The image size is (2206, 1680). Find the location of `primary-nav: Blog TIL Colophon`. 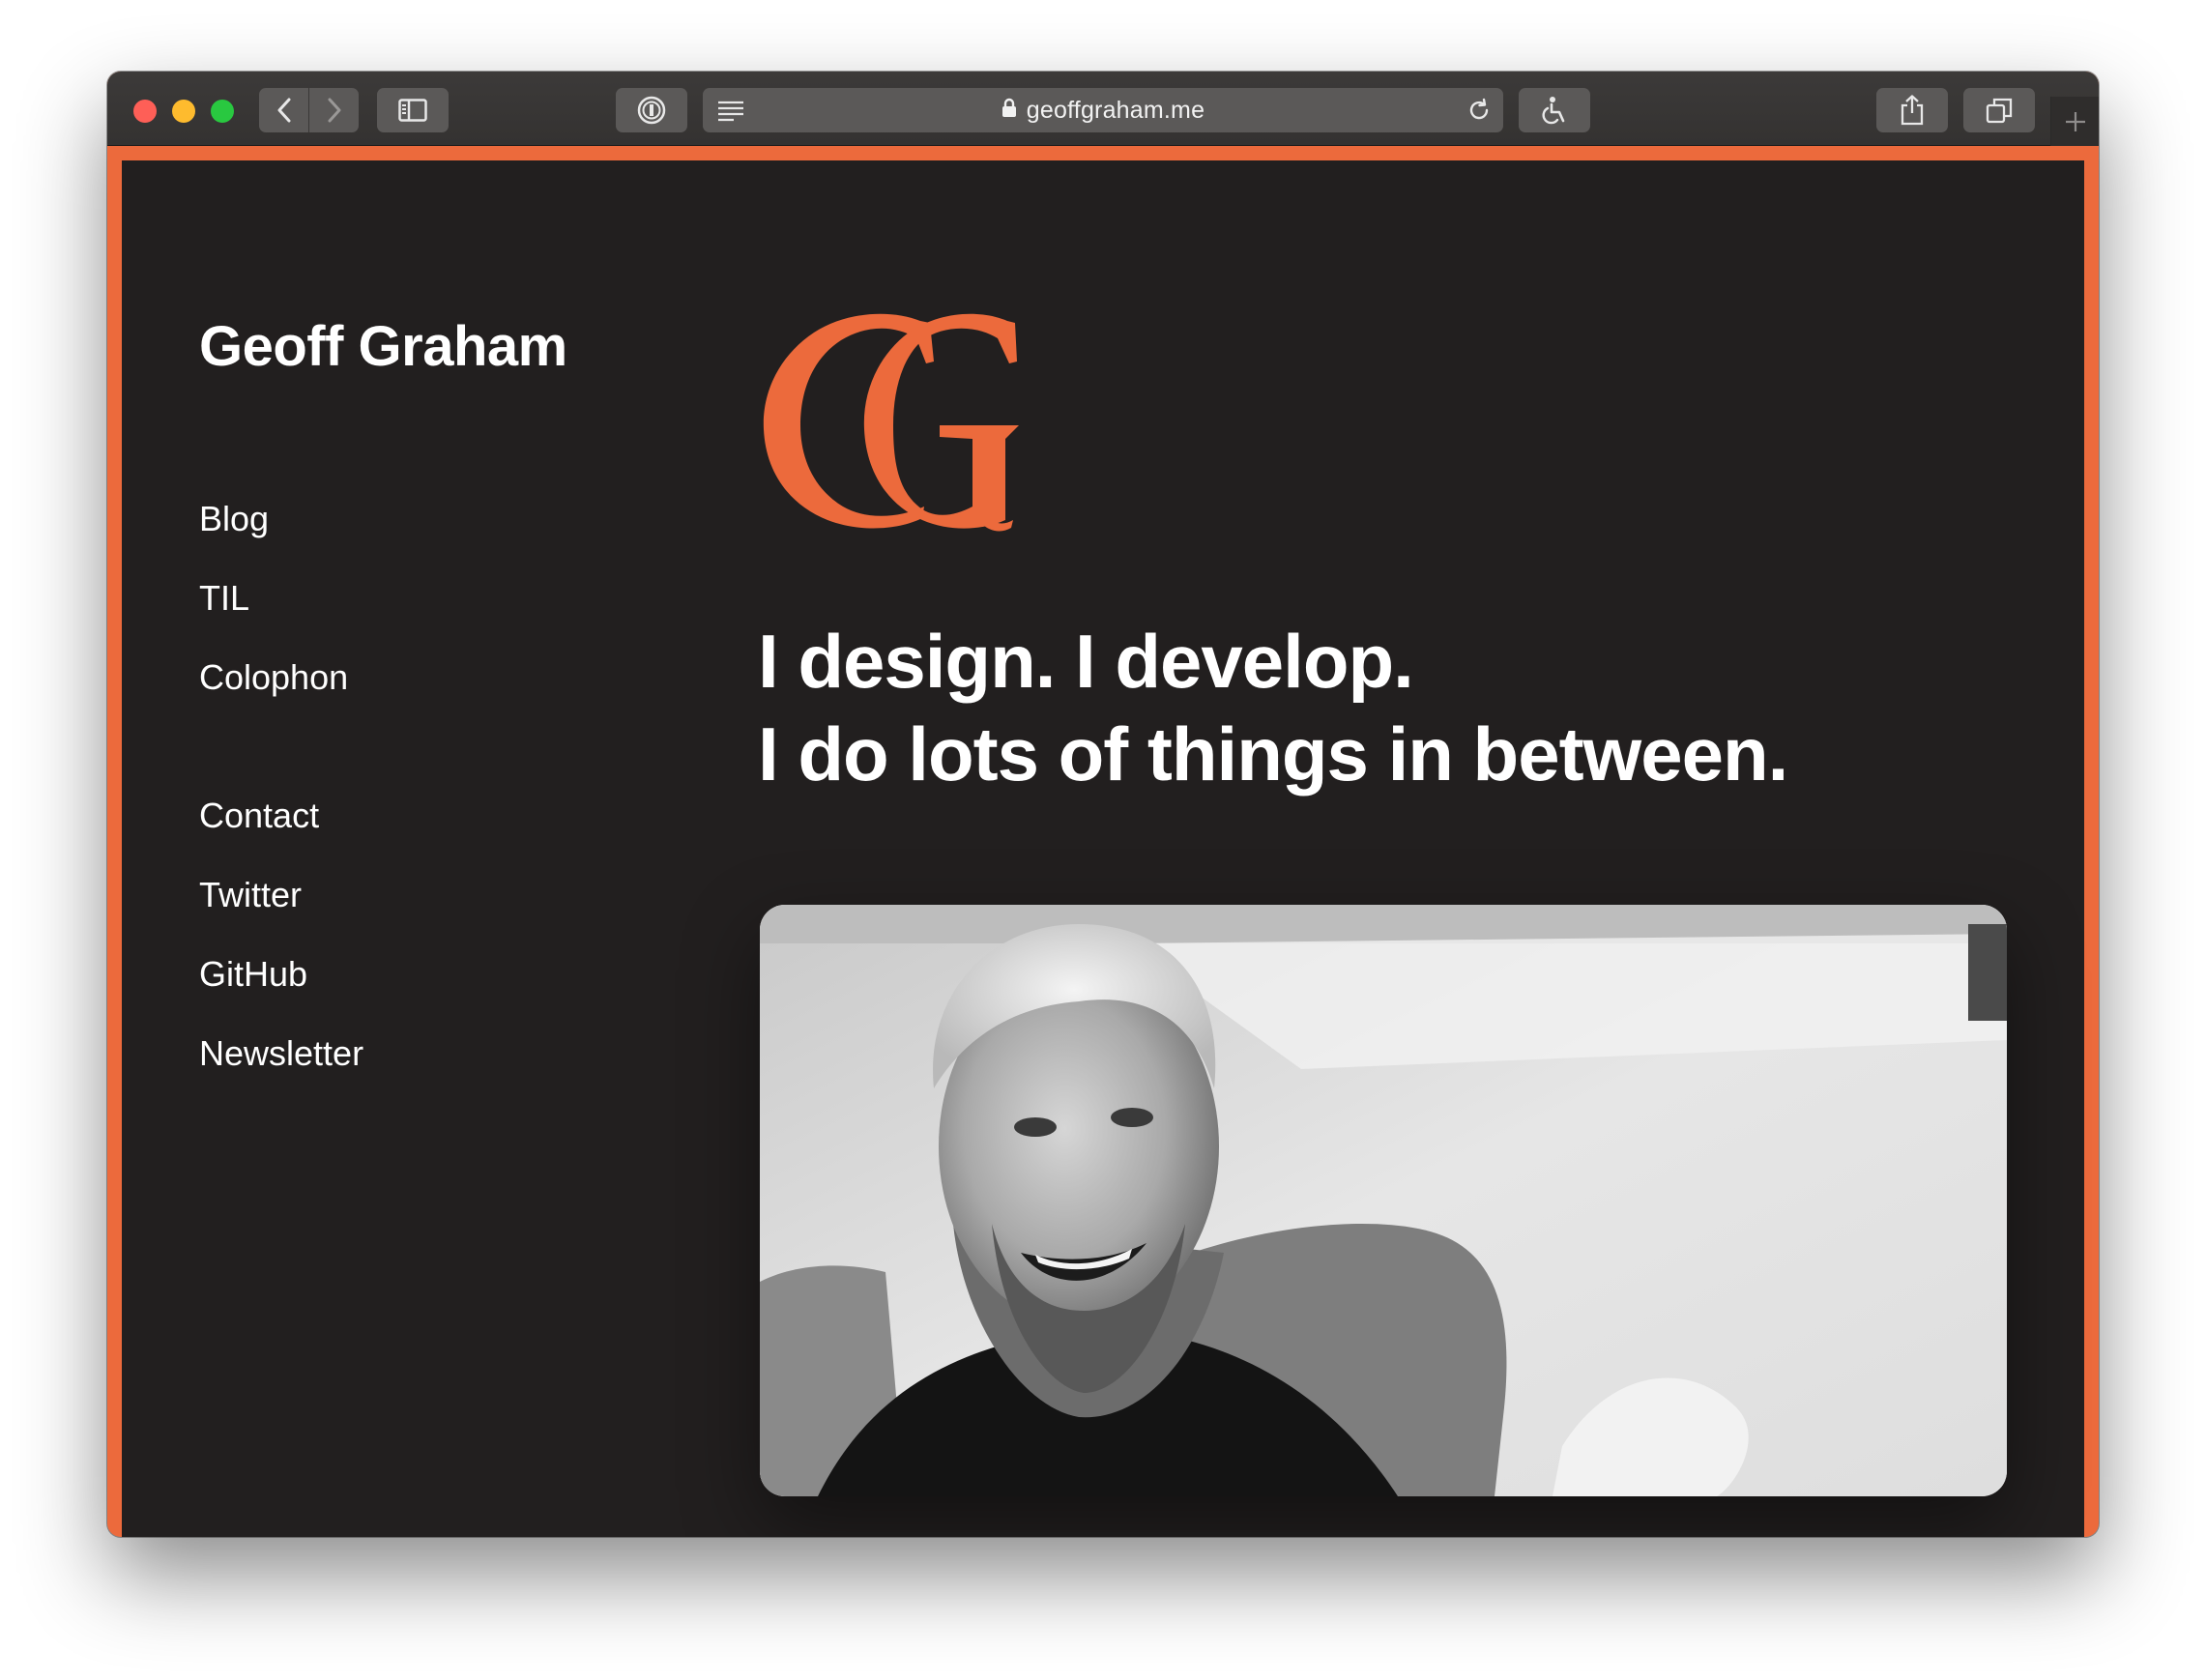

primary-nav: Blog TIL Colophon is located at coordinates (273, 598).